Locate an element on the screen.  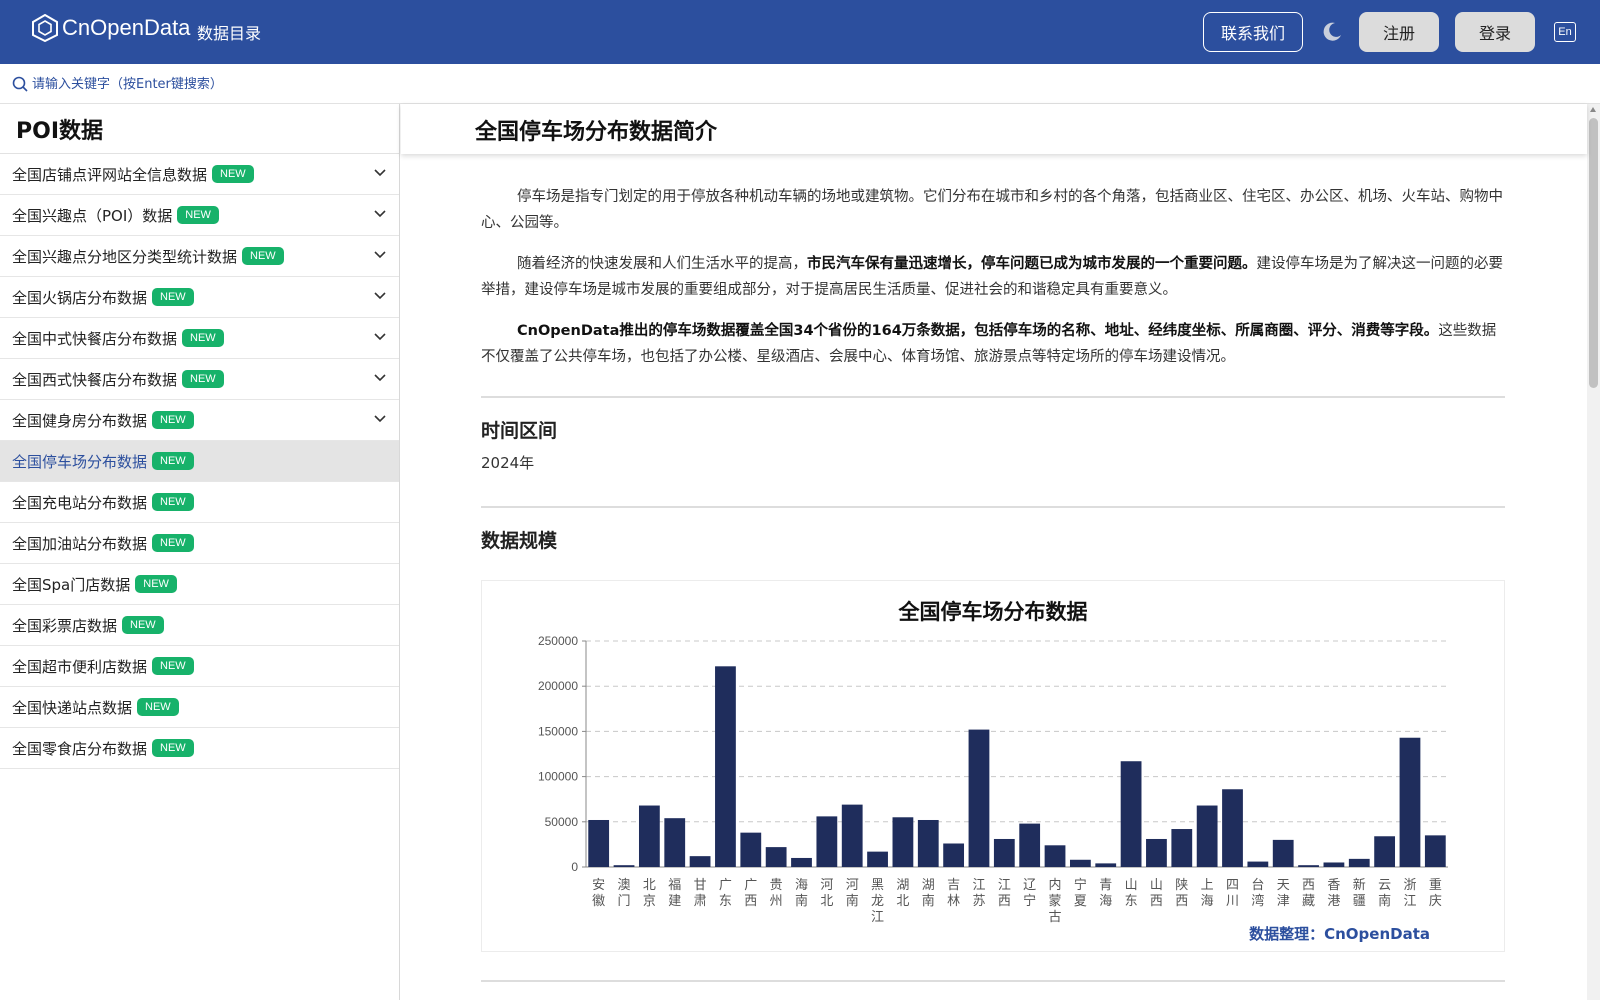
divider is located at coordinates (993, 507).